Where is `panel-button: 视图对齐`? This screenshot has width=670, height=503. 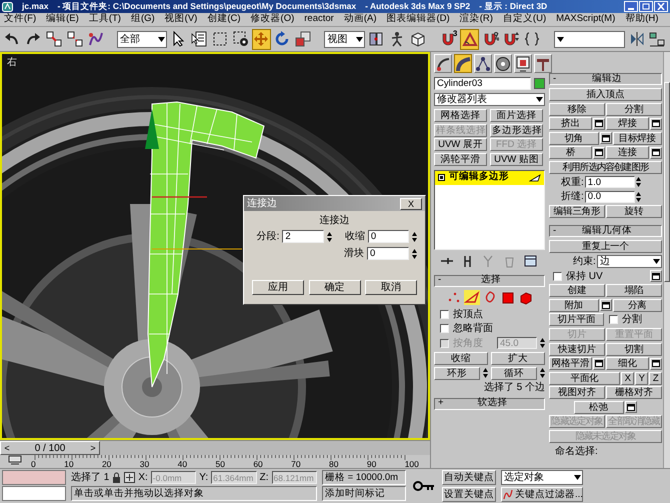
panel-button: 视图对齐 is located at coordinates (577, 393).